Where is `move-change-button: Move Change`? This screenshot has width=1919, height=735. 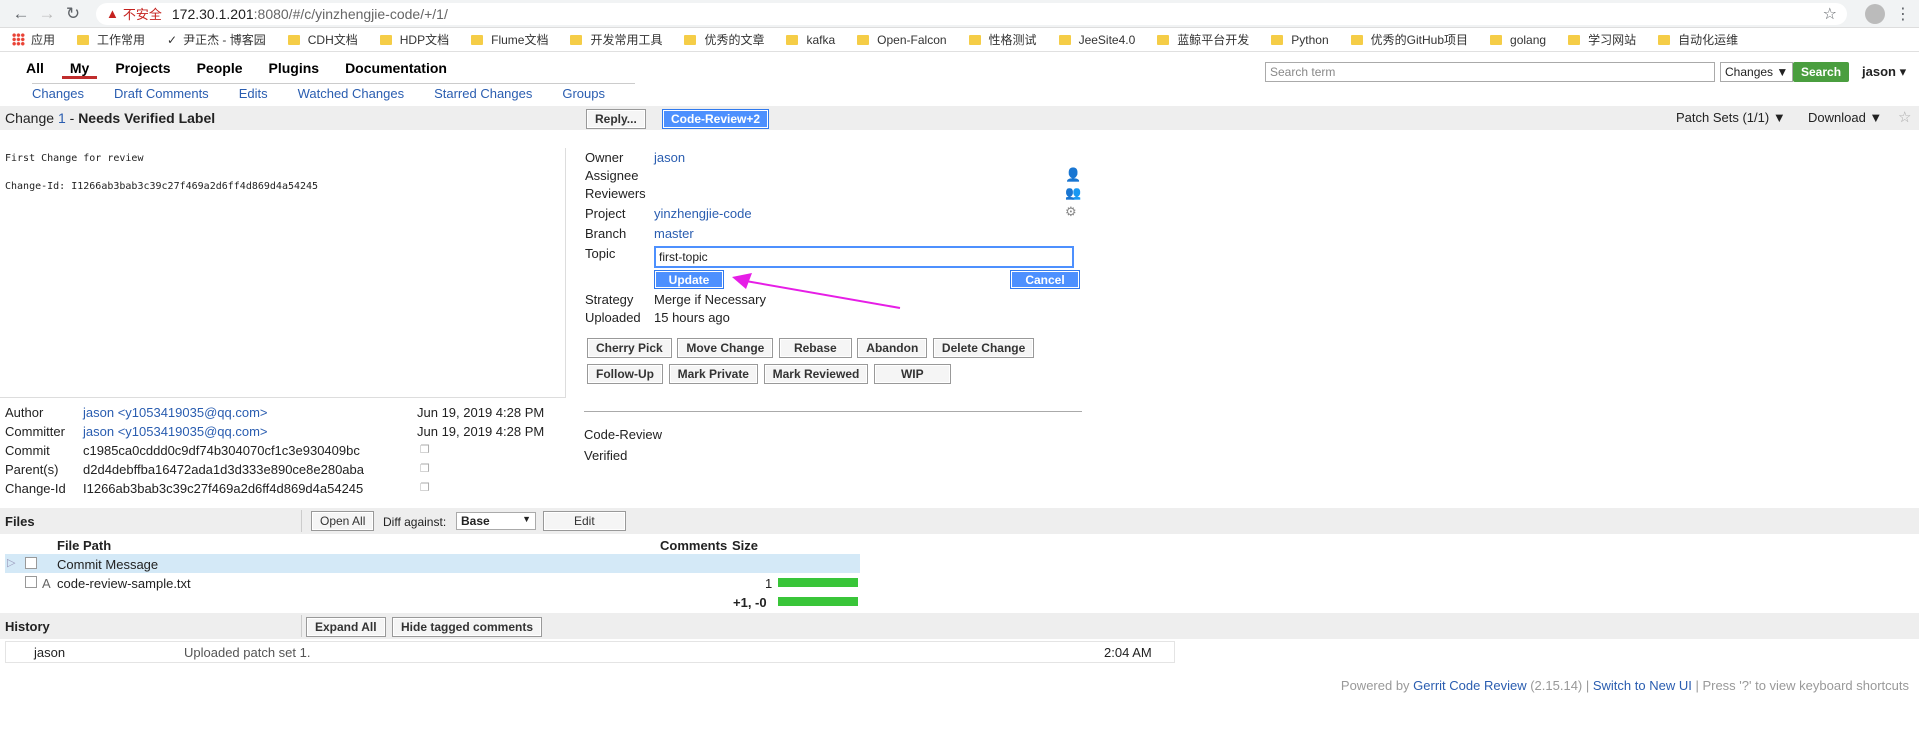
move-change-button: Move Change is located at coordinates (725, 348).